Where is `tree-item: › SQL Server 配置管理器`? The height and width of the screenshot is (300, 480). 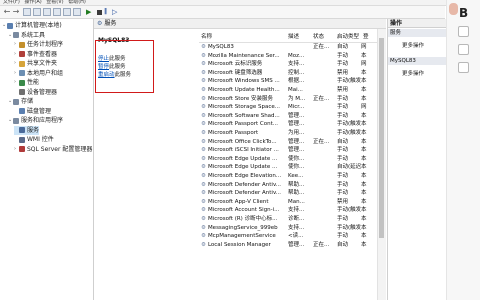 tree-item: › SQL Server 配置管理器 is located at coordinates (53, 149).